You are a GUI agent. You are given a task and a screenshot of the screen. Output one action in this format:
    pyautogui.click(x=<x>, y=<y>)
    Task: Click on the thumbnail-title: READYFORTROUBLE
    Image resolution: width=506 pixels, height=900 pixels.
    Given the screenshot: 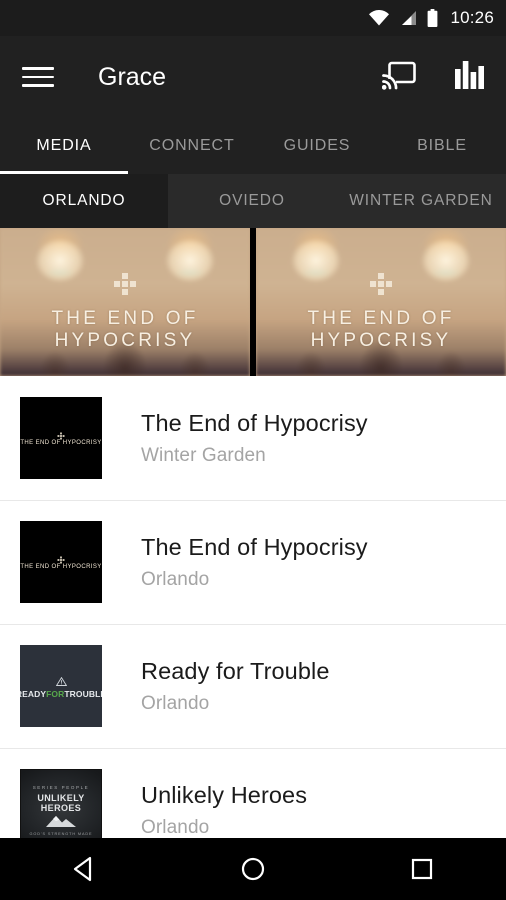 What is the action you would take?
    pyautogui.click(x=61, y=694)
    